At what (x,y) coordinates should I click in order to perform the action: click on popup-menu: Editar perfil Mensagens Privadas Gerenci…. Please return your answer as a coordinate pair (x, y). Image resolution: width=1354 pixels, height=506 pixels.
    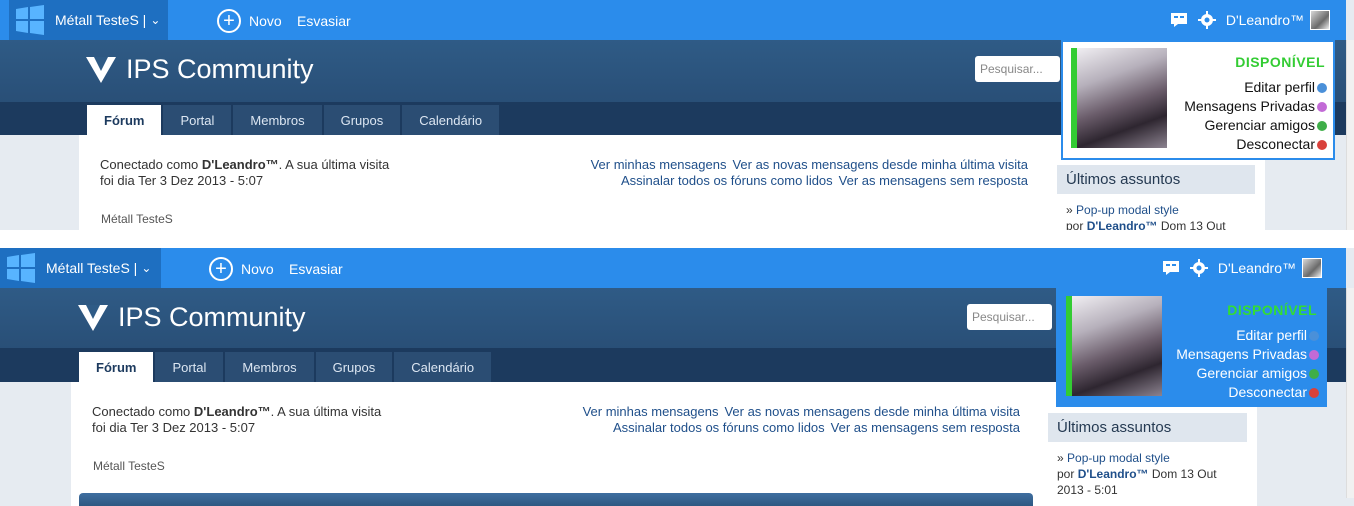
    Looking at the image, I should click on (1247, 364).